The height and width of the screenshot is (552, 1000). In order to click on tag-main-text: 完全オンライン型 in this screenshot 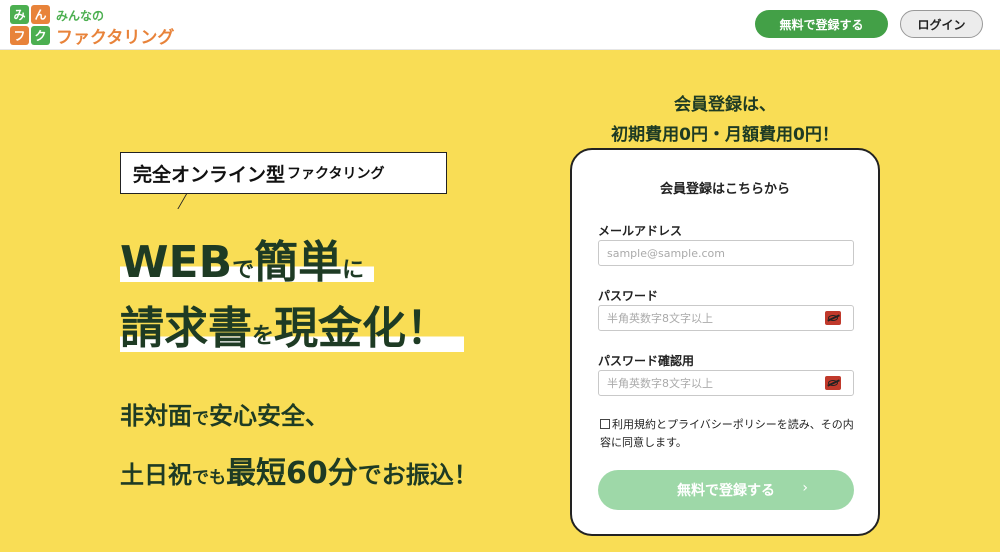, I will do `click(209, 174)`.